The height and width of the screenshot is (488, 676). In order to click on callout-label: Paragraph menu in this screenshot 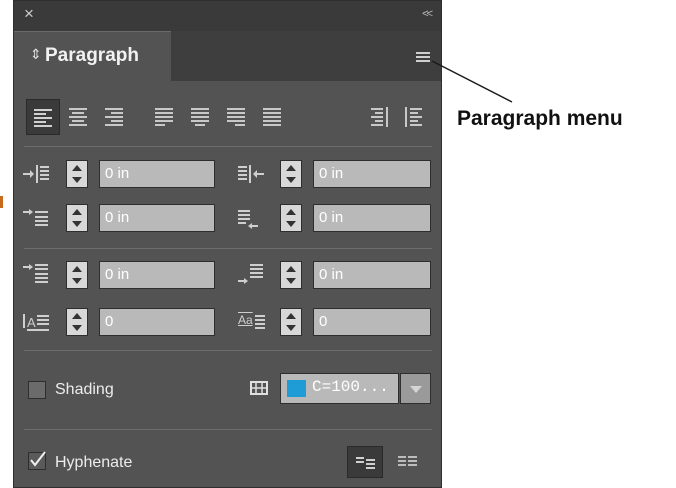, I will do `click(540, 118)`.